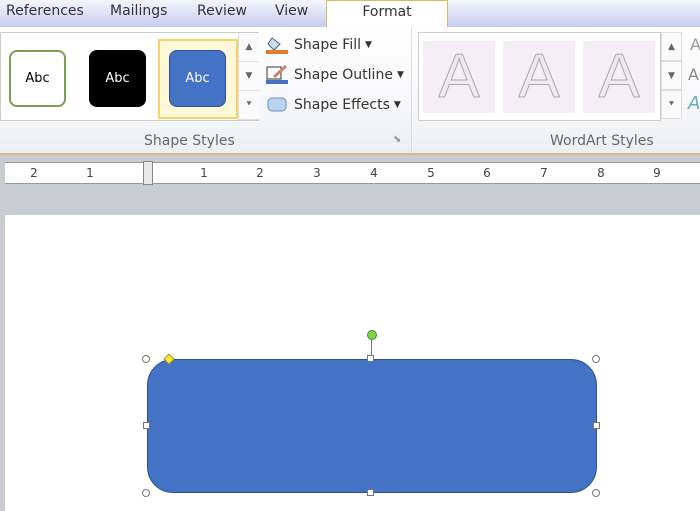 Image resolution: width=700 pixels, height=511 pixels. Describe the element at coordinates (277, 74) in the screenshot. I see `pencil-outline-icon` at that location.